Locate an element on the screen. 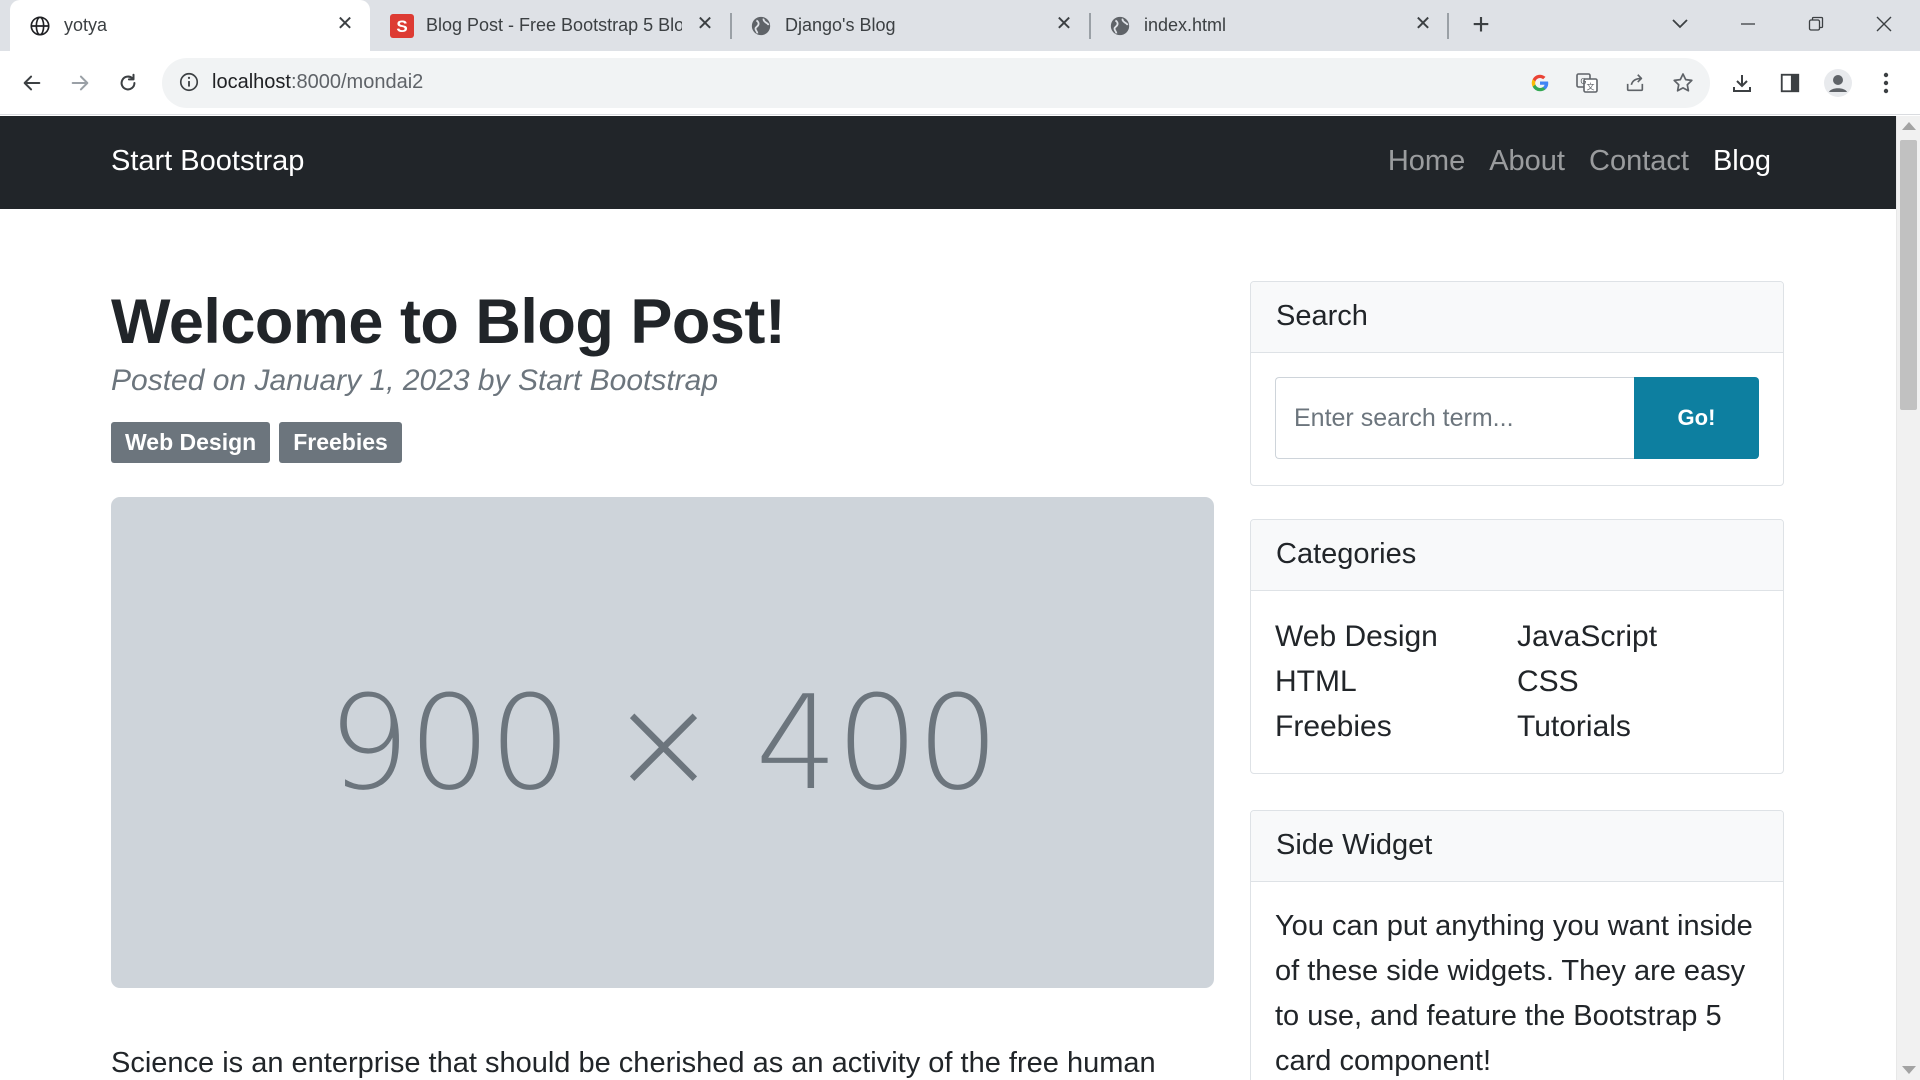  nav-link-contact: Contact is located at coordinates (1639, 161).